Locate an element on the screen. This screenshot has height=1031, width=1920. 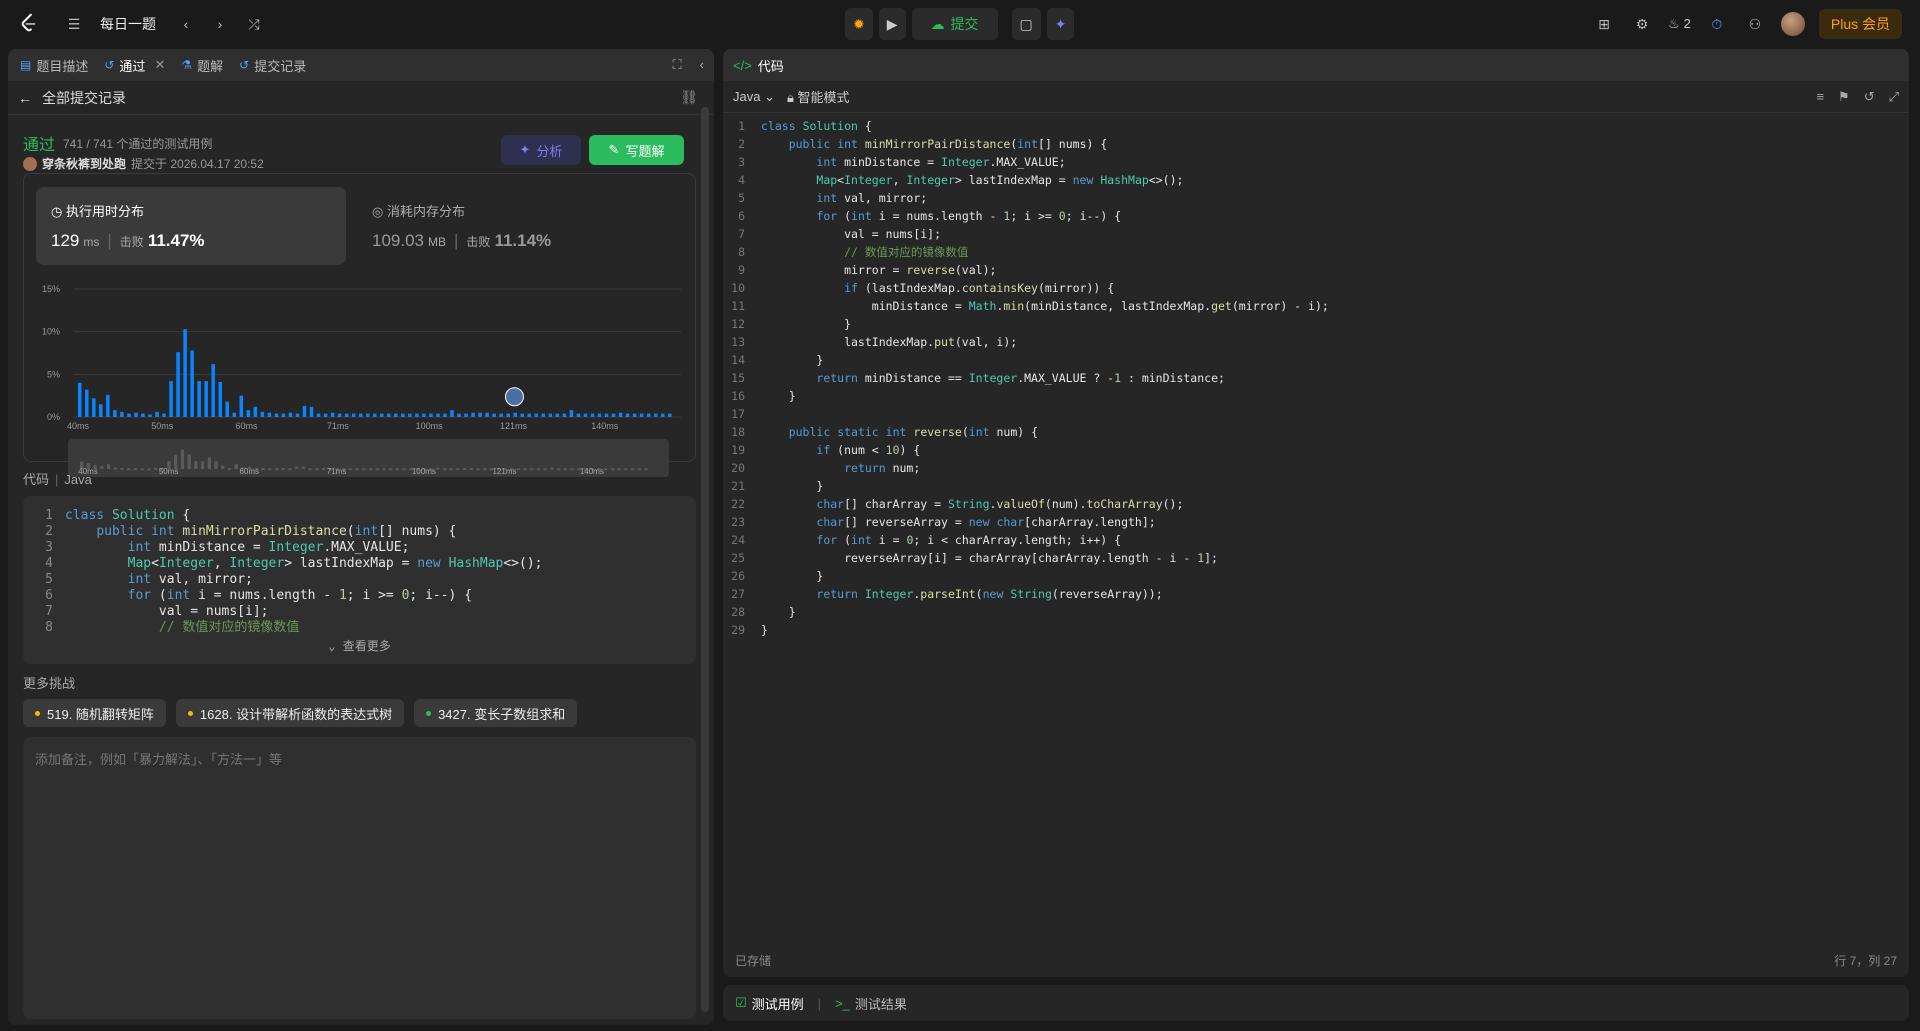
code-line: 3 int minDistance = Integer.MAX_VALUE; is located at coordinates (1316, 162).